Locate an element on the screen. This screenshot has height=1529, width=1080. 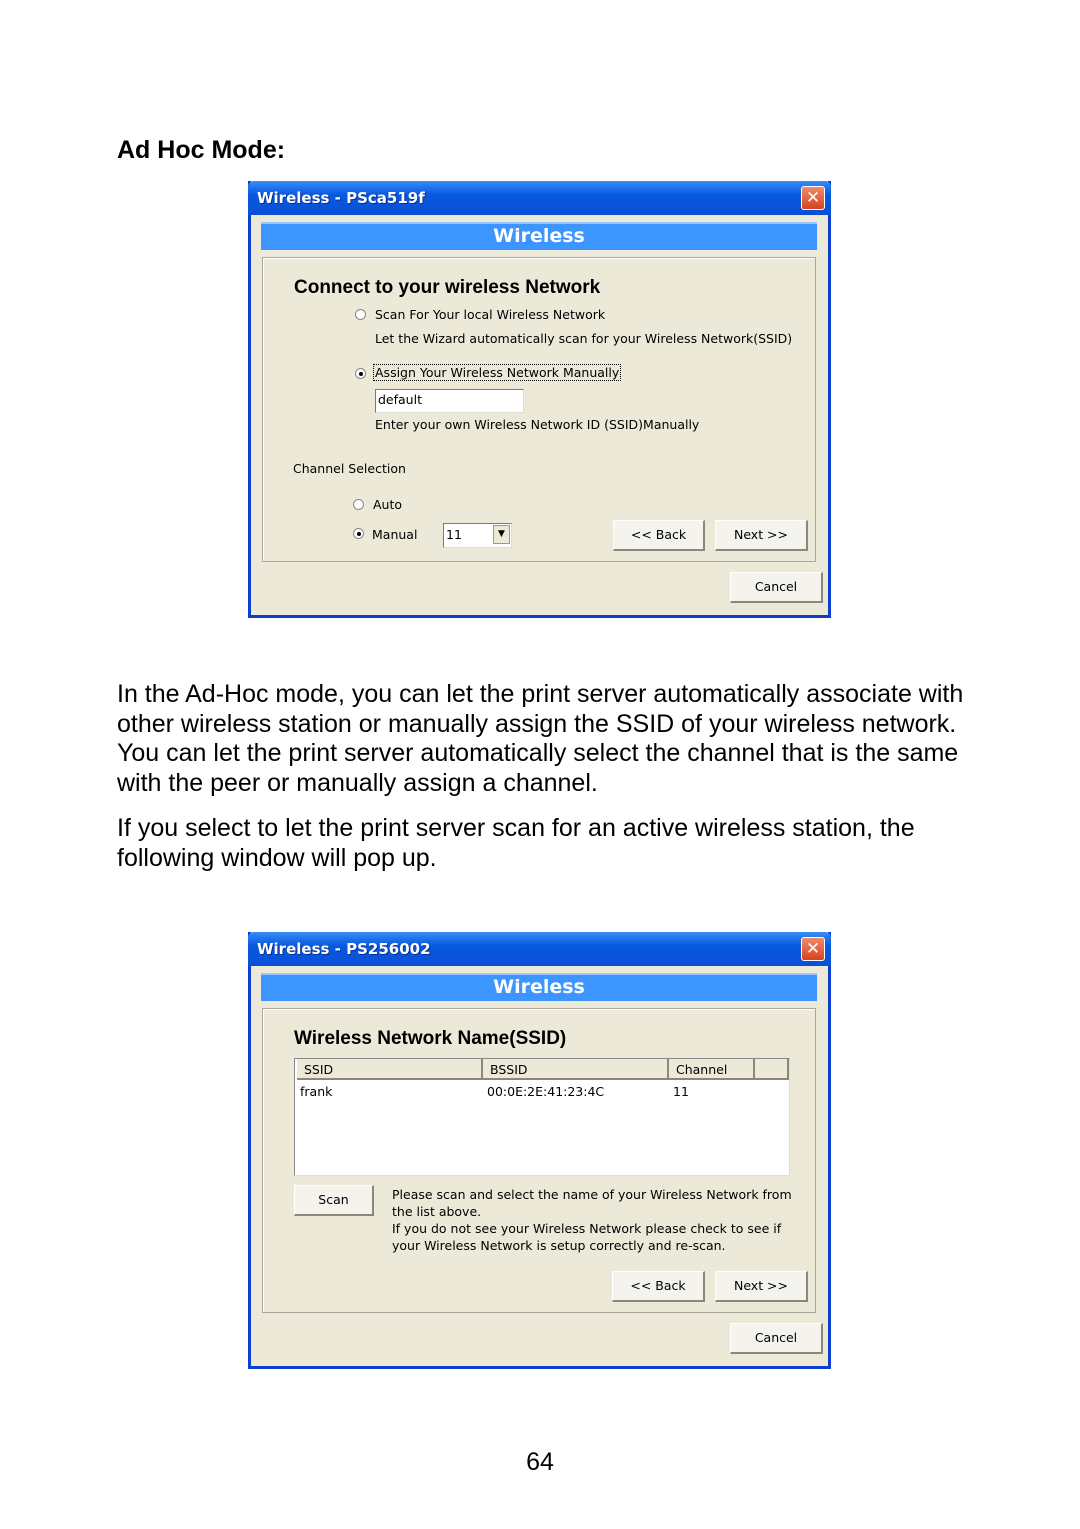
cell-bssid: 00:0E:2E:41:23:4C is located at coordinates (546, 1091).